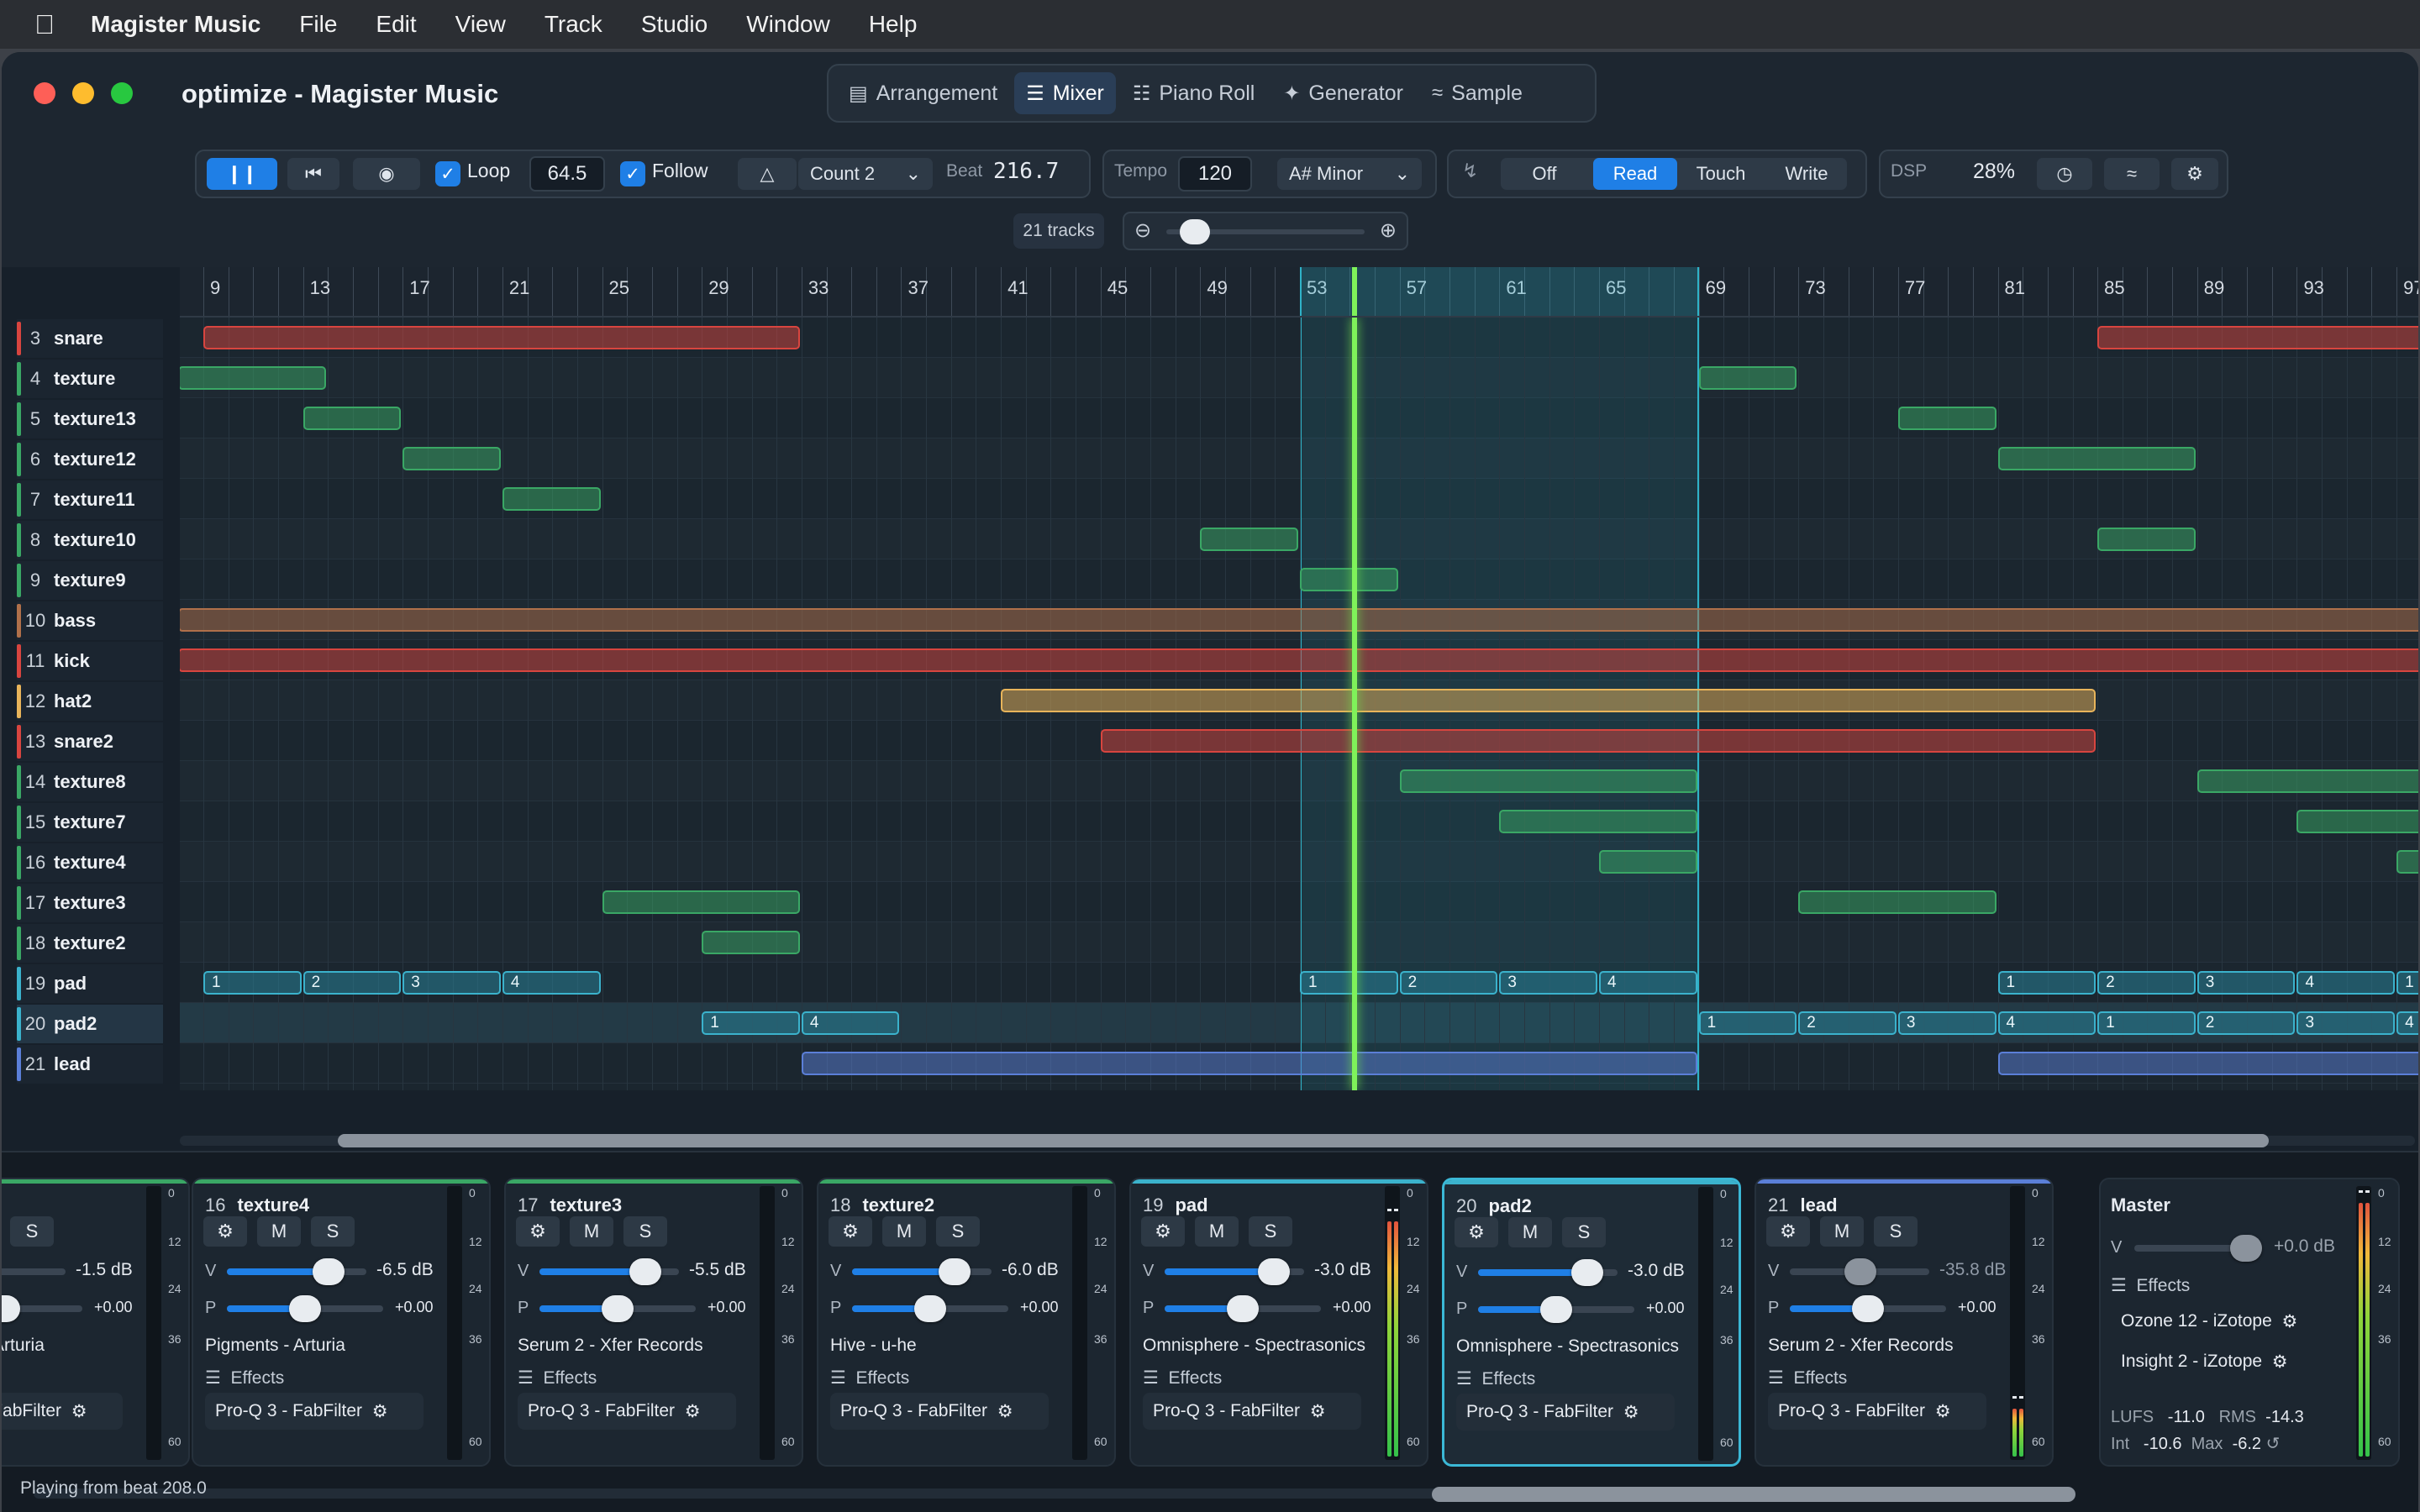 This screenshot has height=1512, width=2420. I want to click on zoom-window-button, so click(122, 93).